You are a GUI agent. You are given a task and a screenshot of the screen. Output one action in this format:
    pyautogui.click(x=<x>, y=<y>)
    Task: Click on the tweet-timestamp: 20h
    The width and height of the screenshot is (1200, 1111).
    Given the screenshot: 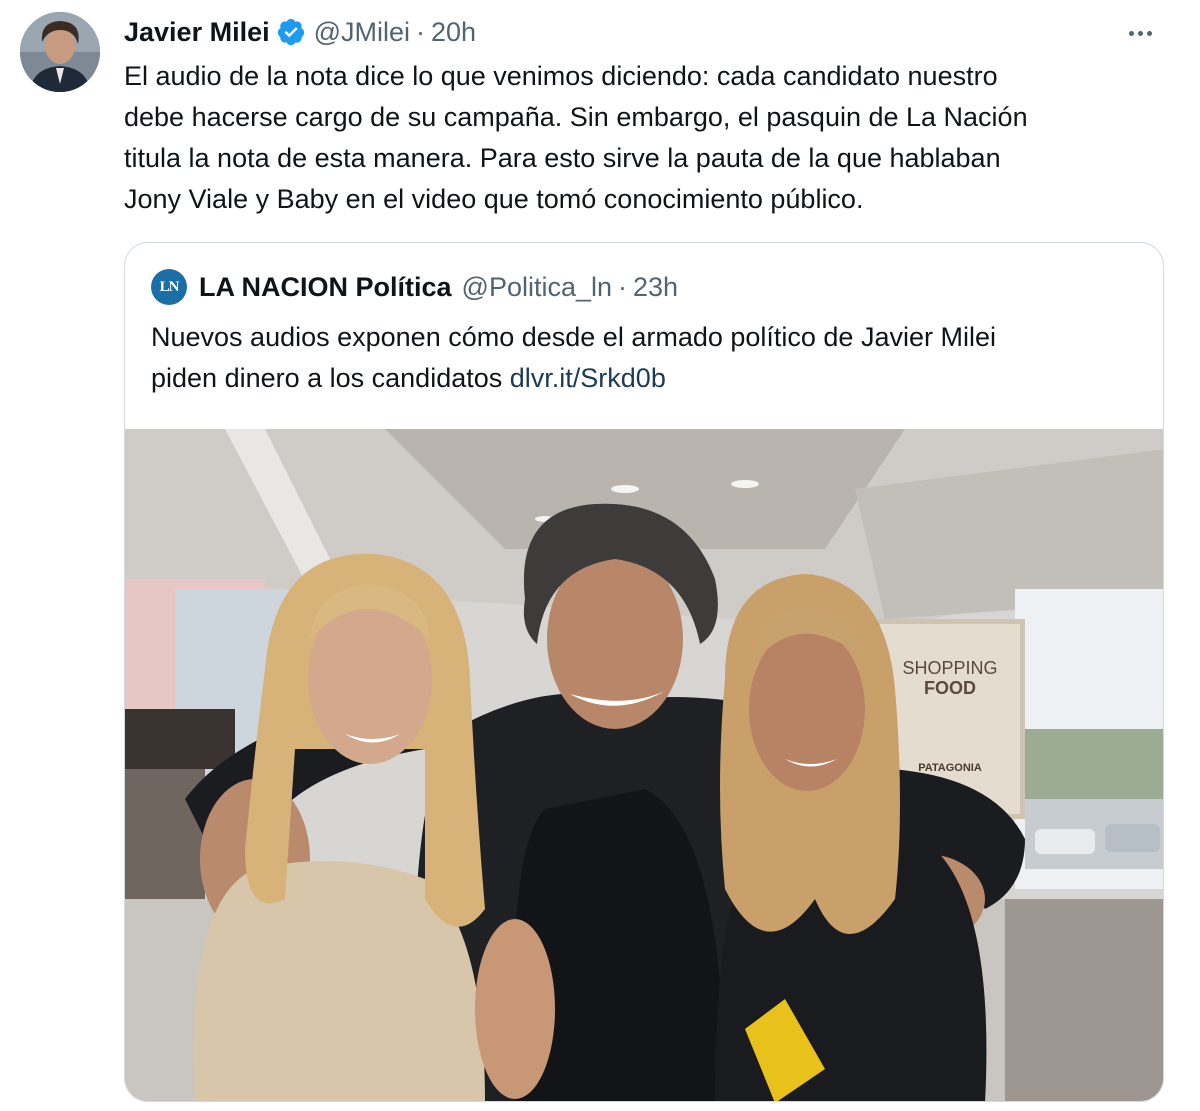 What is the action you would take?
    pyautogui.click(x=453, y=32)
    